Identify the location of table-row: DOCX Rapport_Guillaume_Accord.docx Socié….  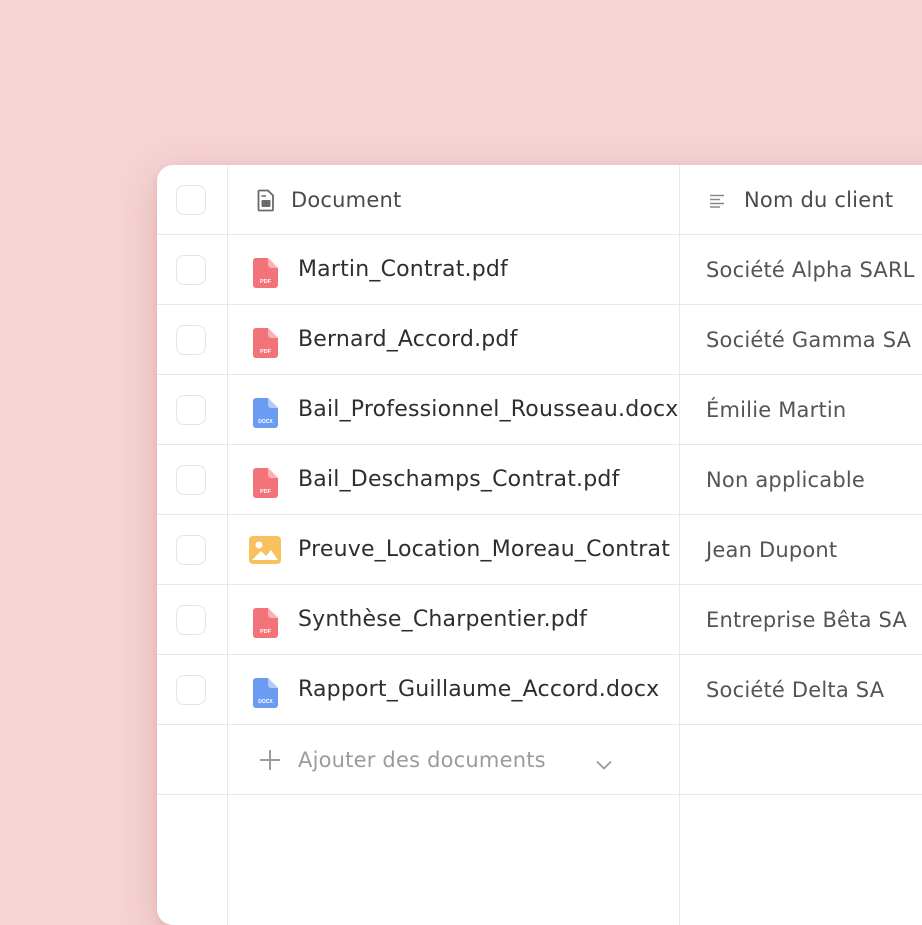
(539, 690).